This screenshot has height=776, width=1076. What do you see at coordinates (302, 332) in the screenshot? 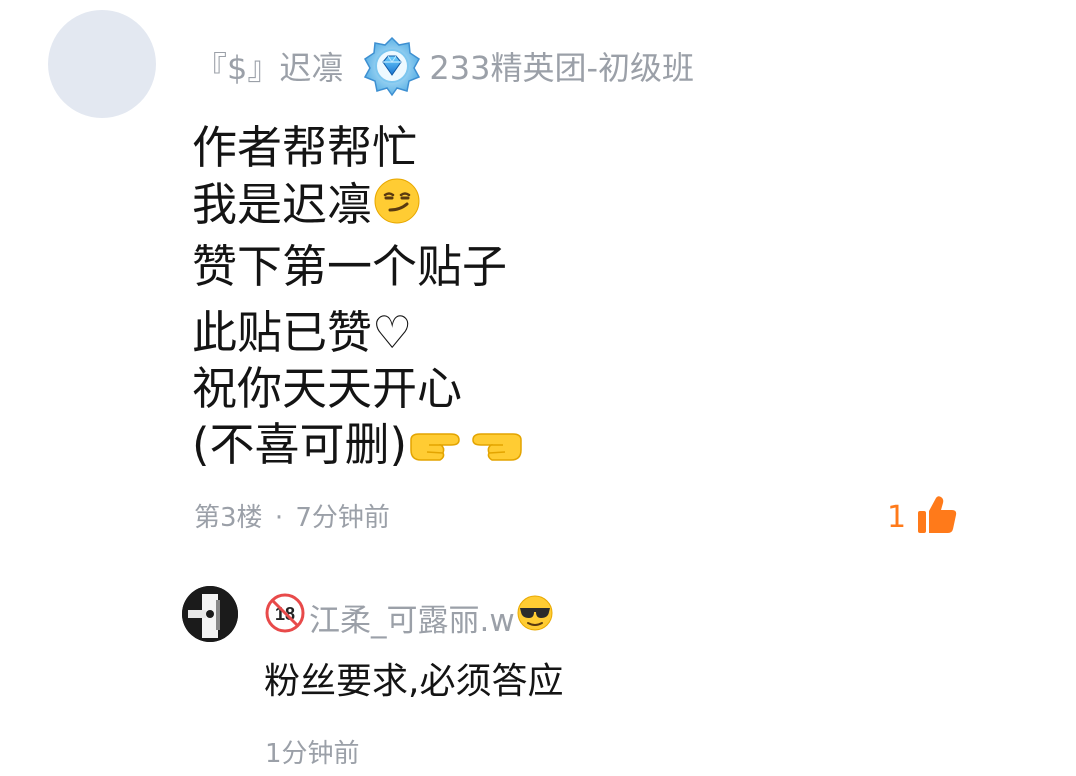
I see `comment-line: 此贴已赞♡` at bounding box center [302, 332].